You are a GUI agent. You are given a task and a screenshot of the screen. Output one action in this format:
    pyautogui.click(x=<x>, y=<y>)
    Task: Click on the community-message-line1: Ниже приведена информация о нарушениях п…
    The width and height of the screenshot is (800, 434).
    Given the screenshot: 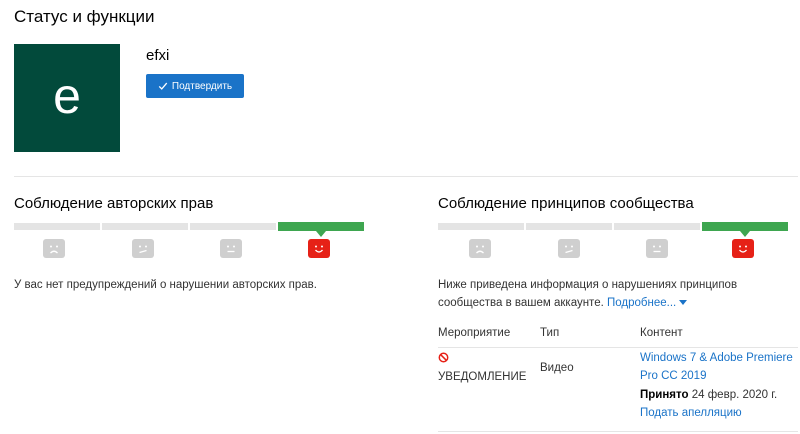 What is the action you would take?
    pyautogui.click(x=588, y=285)
    